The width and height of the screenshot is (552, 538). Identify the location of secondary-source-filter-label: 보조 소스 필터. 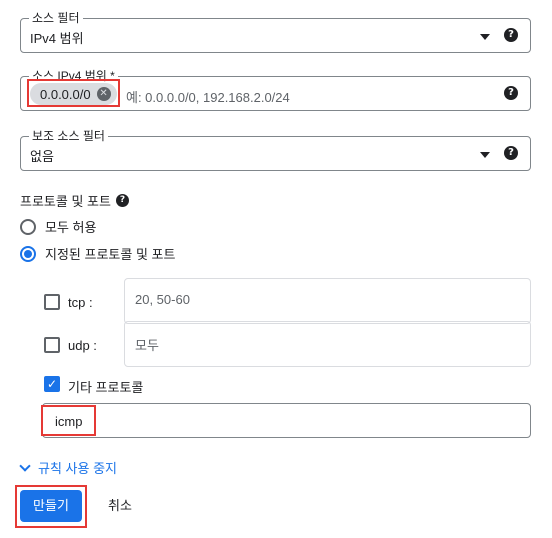
(68, 136).